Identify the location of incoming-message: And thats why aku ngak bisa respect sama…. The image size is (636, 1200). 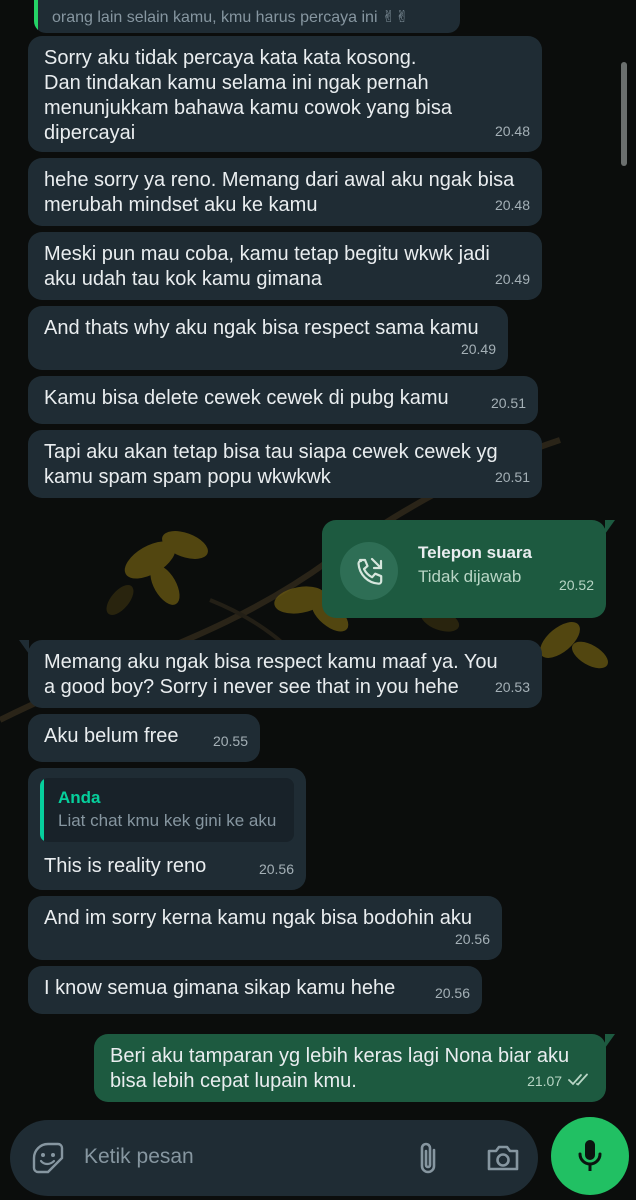
(268, 338).